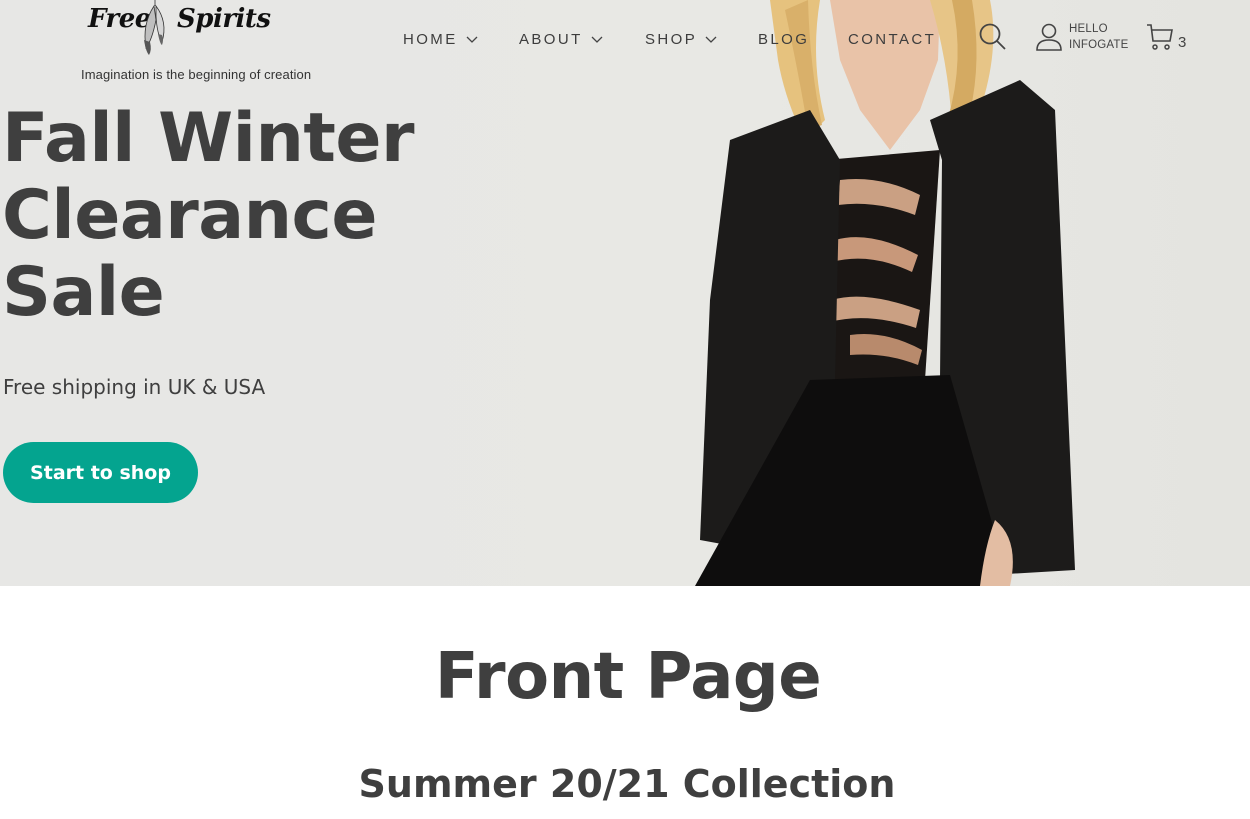 The image size is (1250, 819). I want to click on nav-item-shop: SHOP, so click(681, 39).